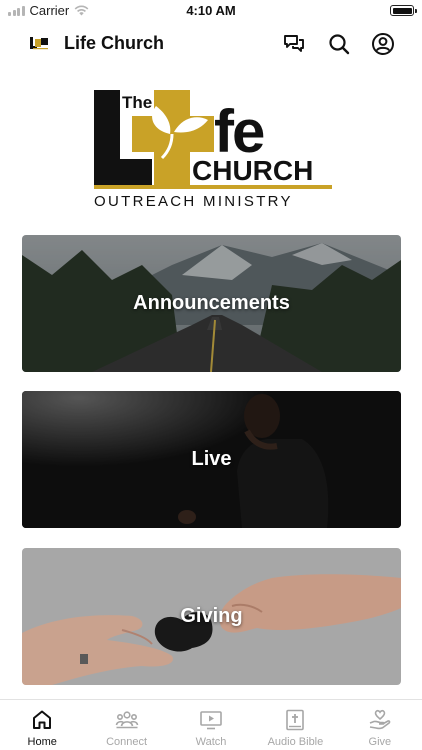 Image resolution: width=422 pixels, height=750 pixels. Describe the element at coordinates (252, 170) in the screenshot. I see `logo-church-text: CHURCH` at that location.